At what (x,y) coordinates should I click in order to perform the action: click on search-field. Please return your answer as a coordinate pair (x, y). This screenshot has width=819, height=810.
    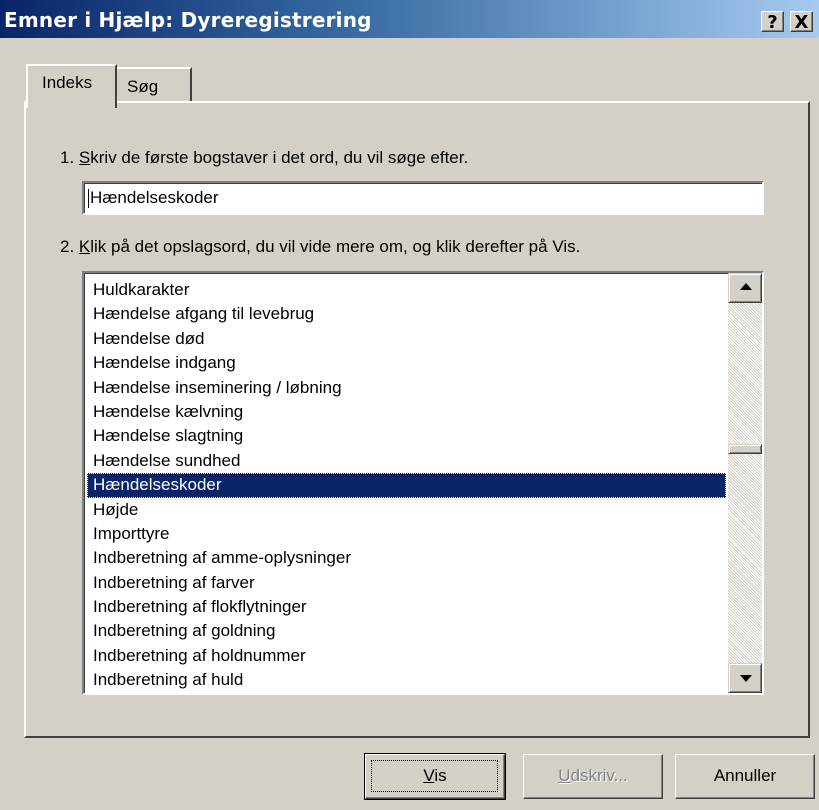
    Looking at the image, I should click on (423, 198).